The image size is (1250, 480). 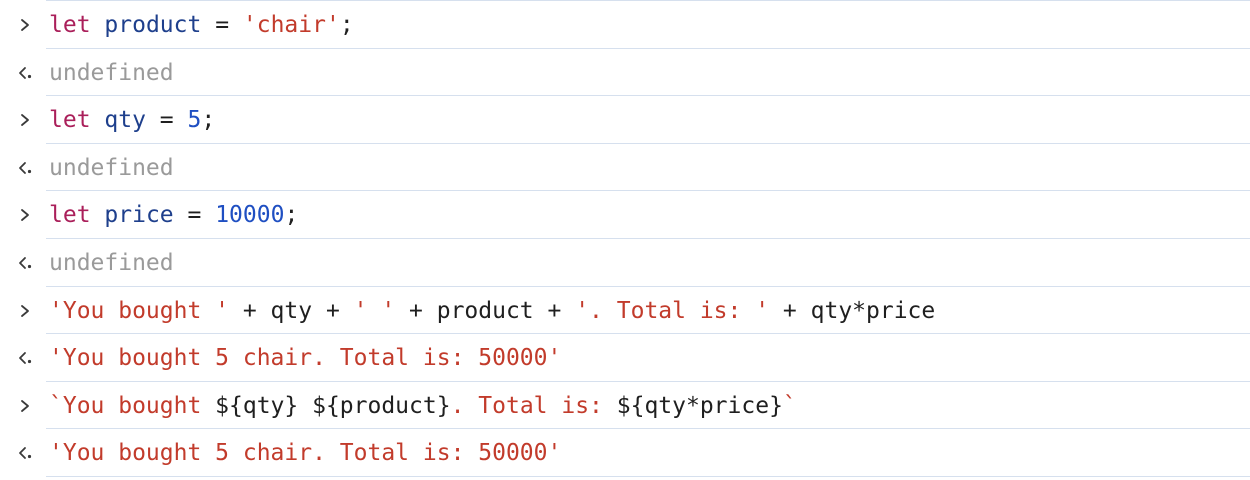 I want to click on code-token: . Total is:, so click(x=533, y=405).